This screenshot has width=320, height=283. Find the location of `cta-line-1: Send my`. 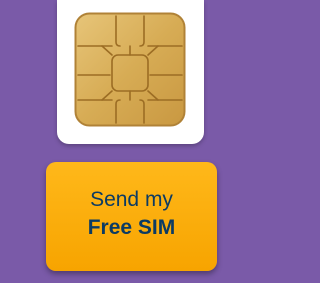

cta-line-1: Send my is located at coordinates (131, 199).